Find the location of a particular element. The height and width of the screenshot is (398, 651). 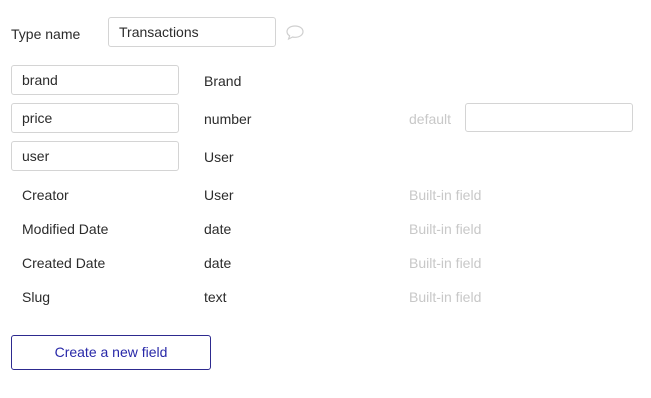

builtin-field-name: Created Date is located at coordinates (64, 263).